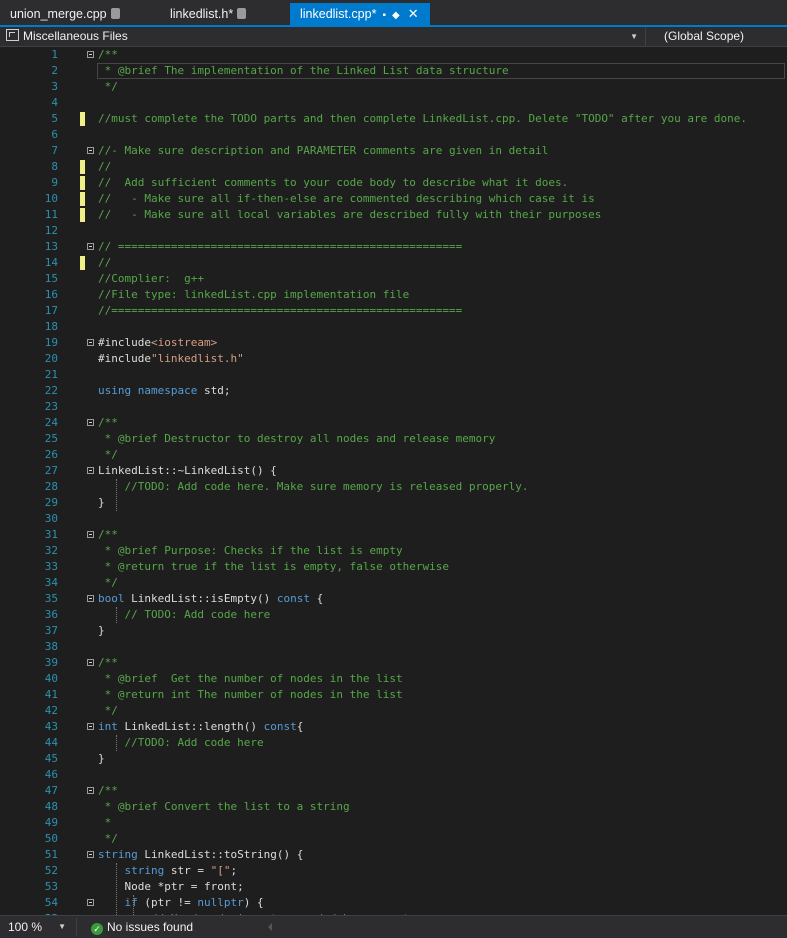  Describe the element at coordinates (393, 391) in the screenshot. I see `code-line: 22 using namespace std;` at that location.